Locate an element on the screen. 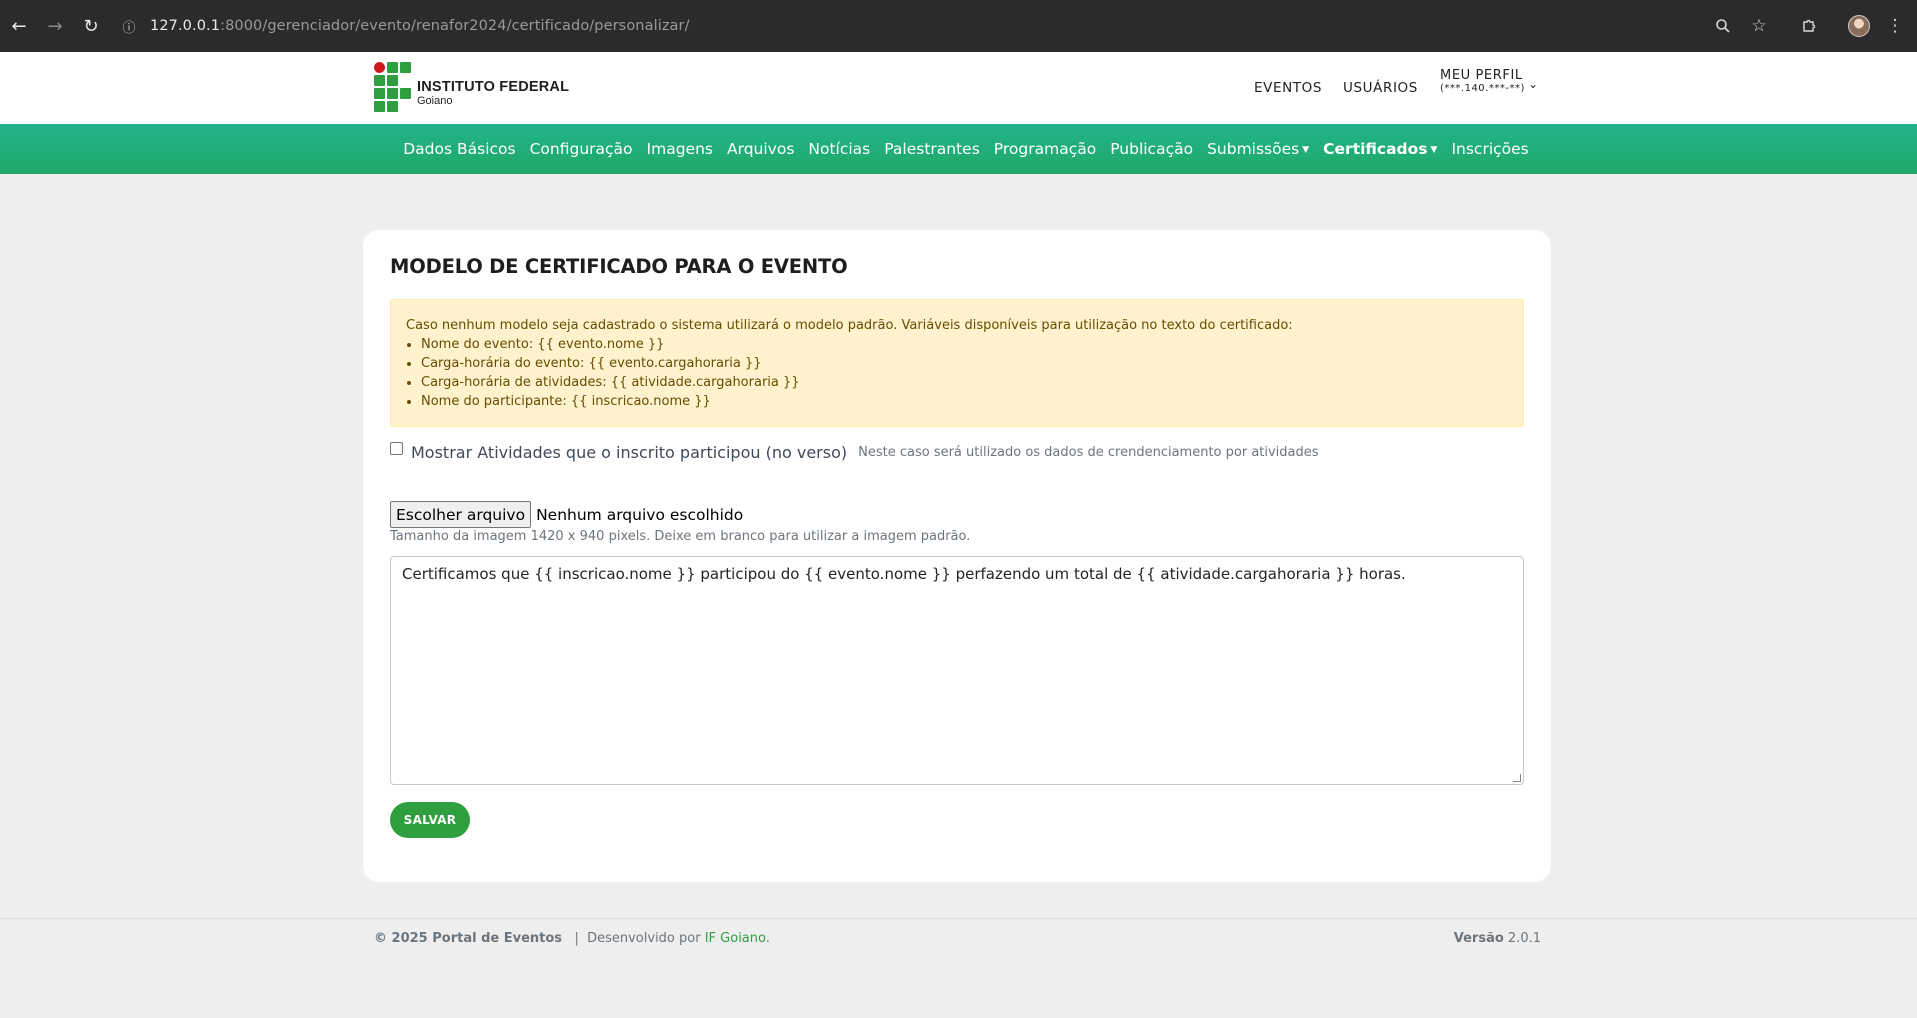  subnav-item-configuracao: Configuração is located at coordinates (581, 149).